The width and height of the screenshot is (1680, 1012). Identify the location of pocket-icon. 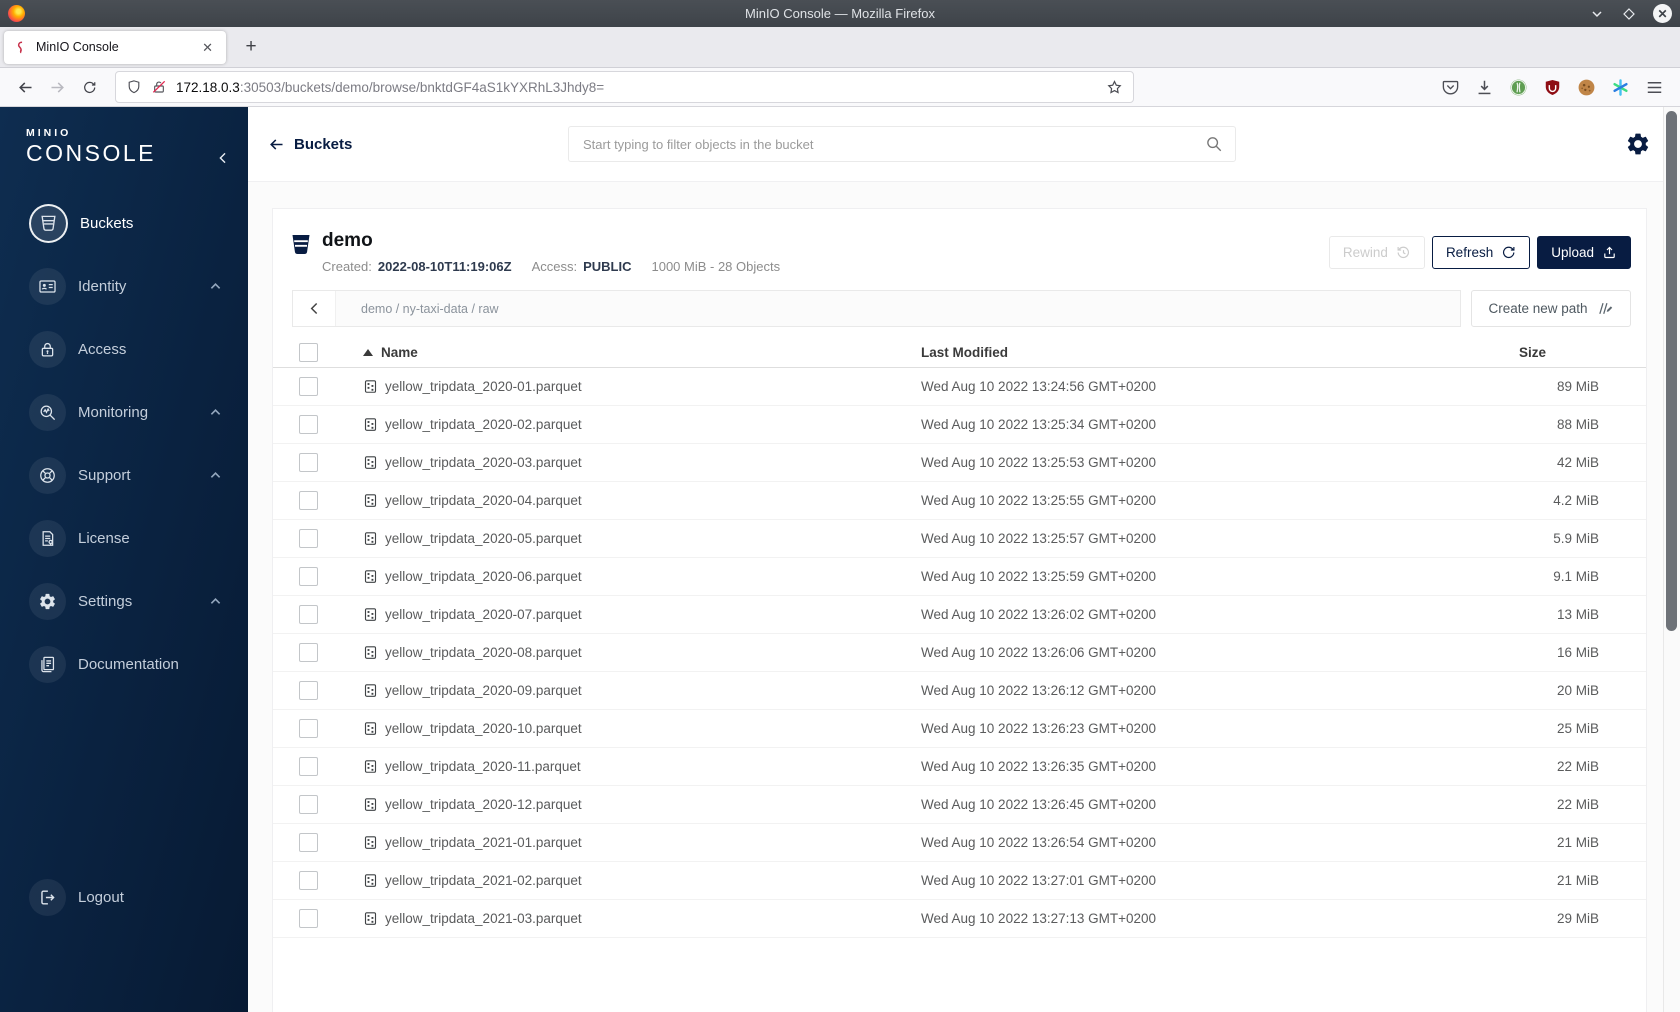
(1450, 87).